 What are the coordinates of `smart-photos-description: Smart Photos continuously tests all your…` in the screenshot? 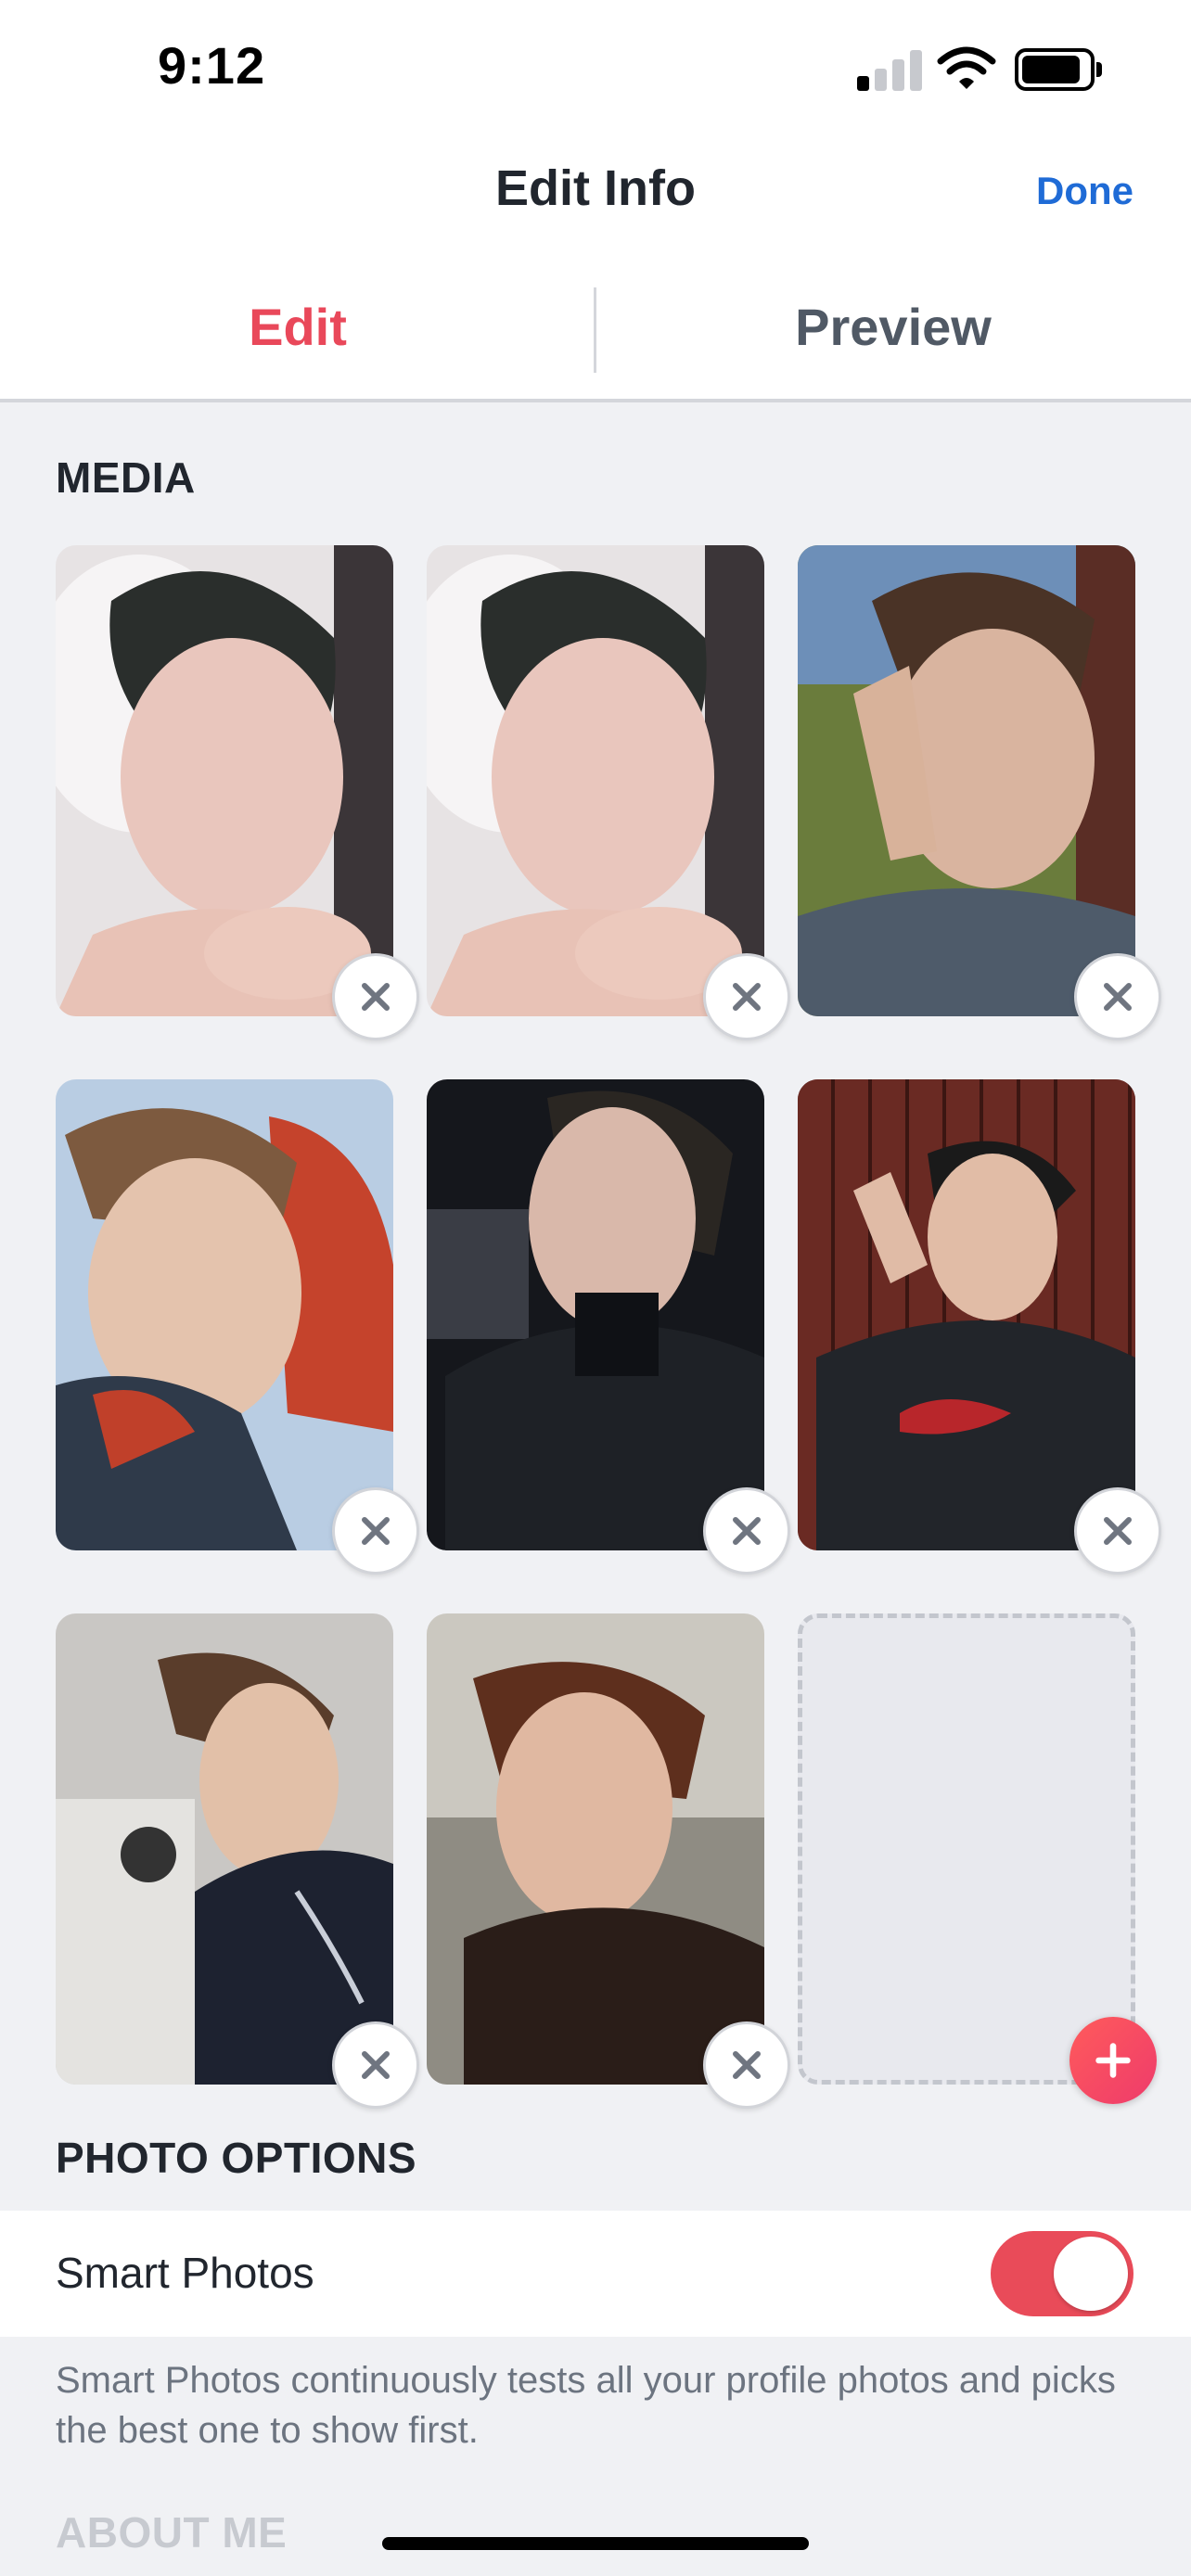 It's located at (586, 2406).